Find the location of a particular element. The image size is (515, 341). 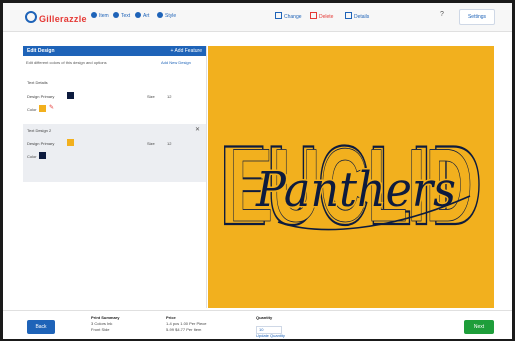

section-title: Text Details is located at coordinates (37, 82).